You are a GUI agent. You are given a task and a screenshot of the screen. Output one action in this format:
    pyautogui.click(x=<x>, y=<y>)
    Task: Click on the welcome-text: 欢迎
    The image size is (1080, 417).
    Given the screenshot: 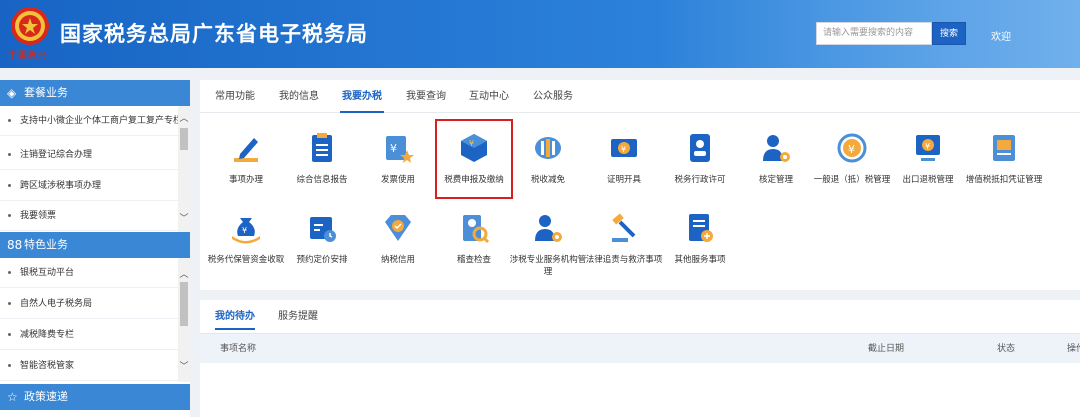 What is the action you would take?
    pyautogui.click(x=1001, y=37)
    